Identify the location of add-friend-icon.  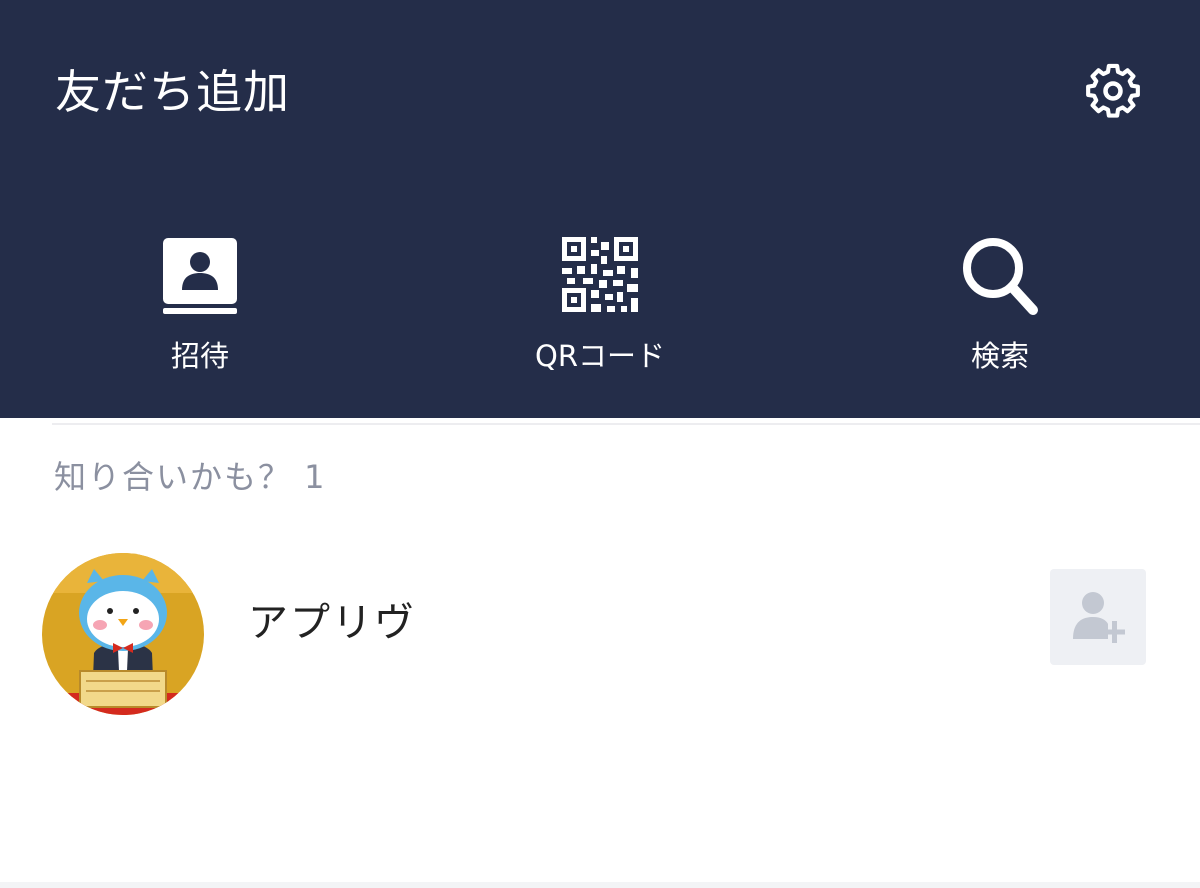
(1099, 617).